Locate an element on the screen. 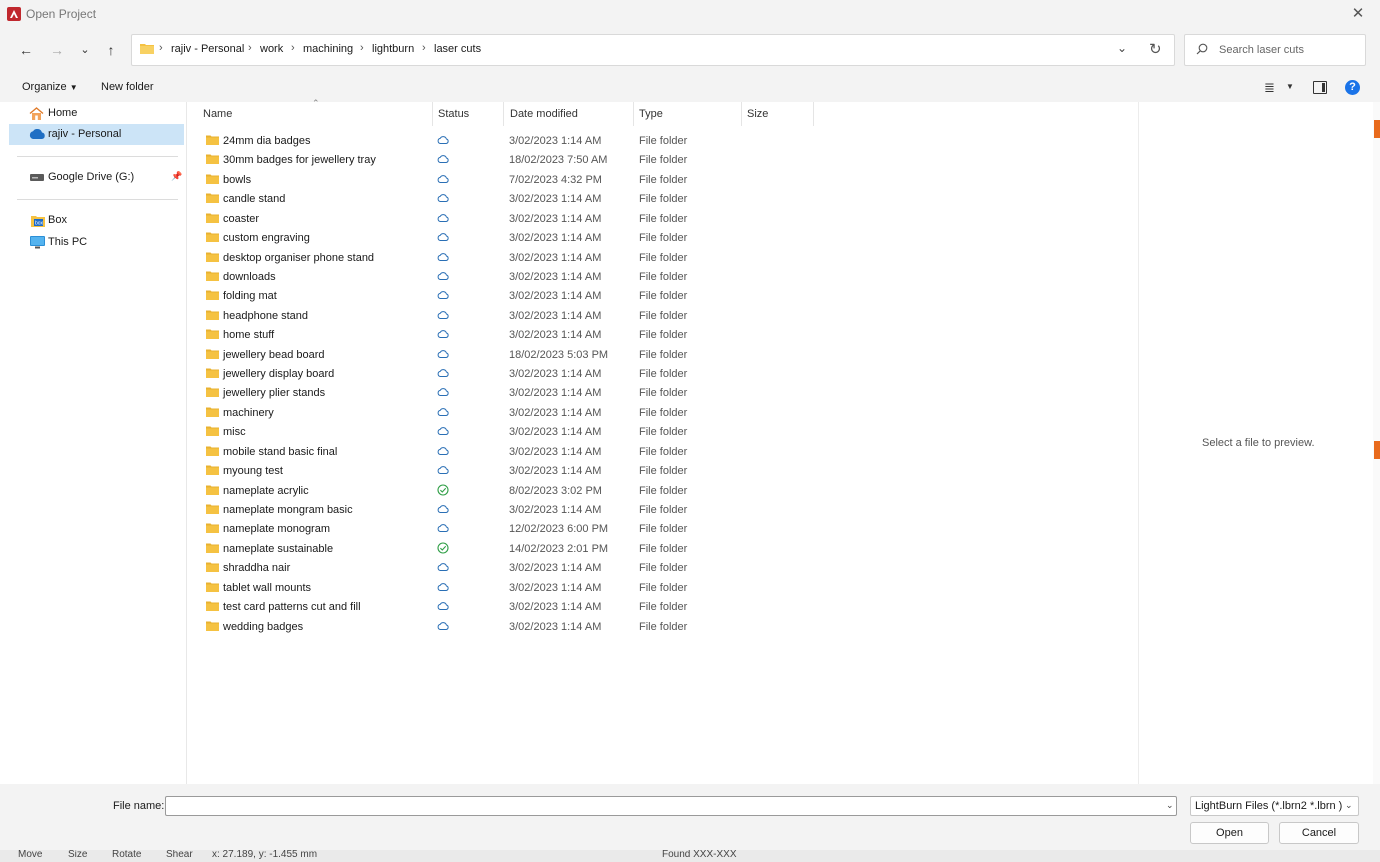 This screenshot has width=1380, height=862. sidebar-item-this-pc: This PC is located at coordinates (96, 242).